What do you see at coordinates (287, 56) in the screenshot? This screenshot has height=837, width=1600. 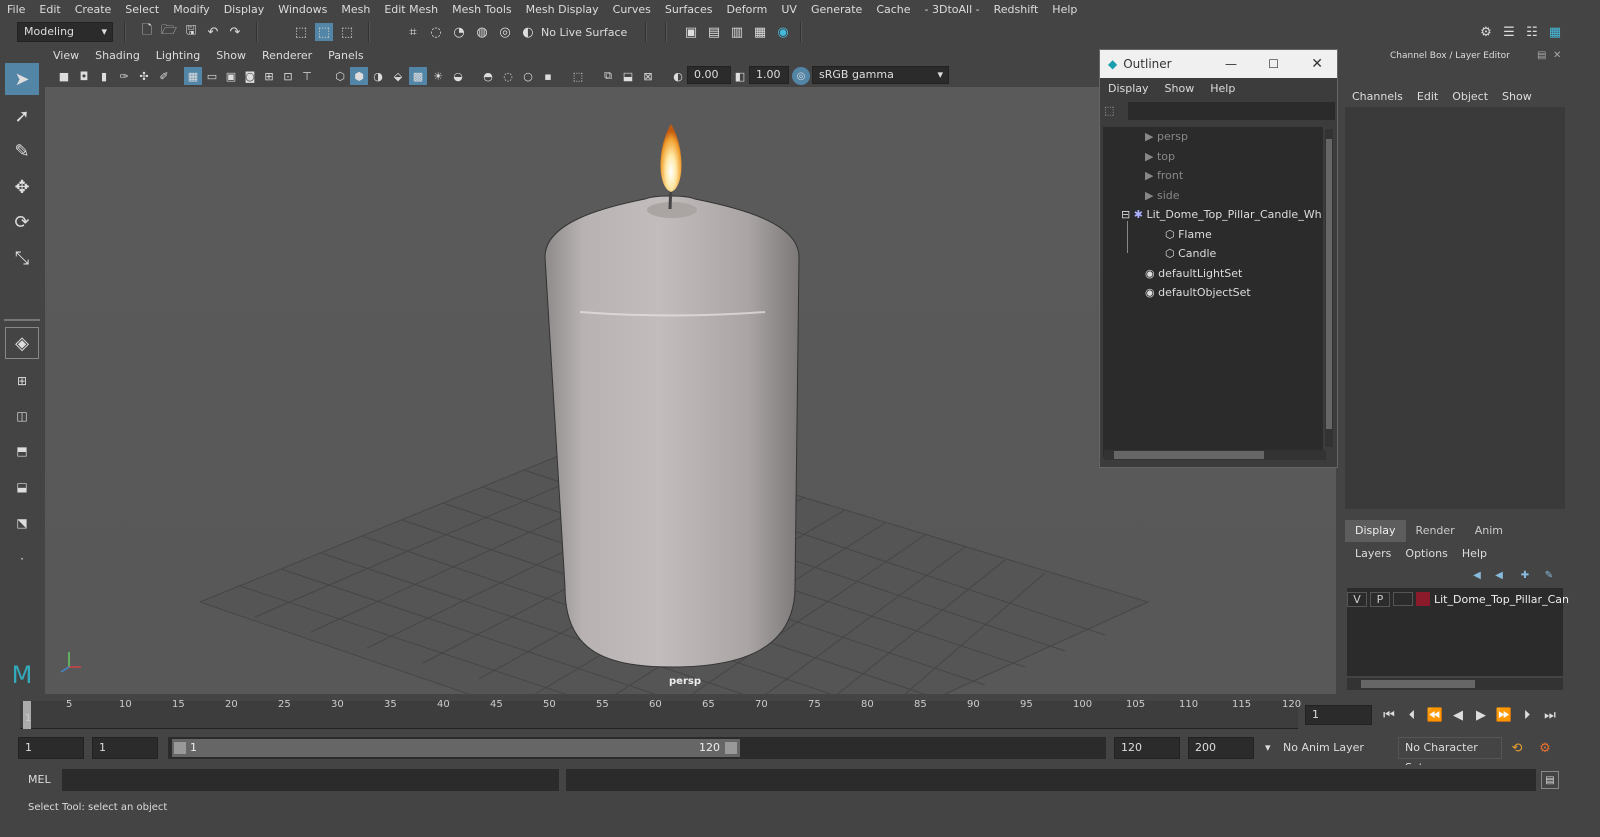 I see `viewport-menu-renderer: Renderer` at bounding box center [287, 56].